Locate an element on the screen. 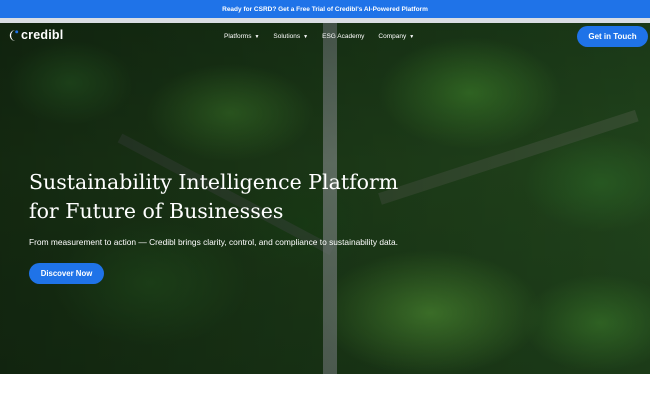 This screenshot has height=414, width=650. nav-item-label: Company is located at coordinates (392, 36).